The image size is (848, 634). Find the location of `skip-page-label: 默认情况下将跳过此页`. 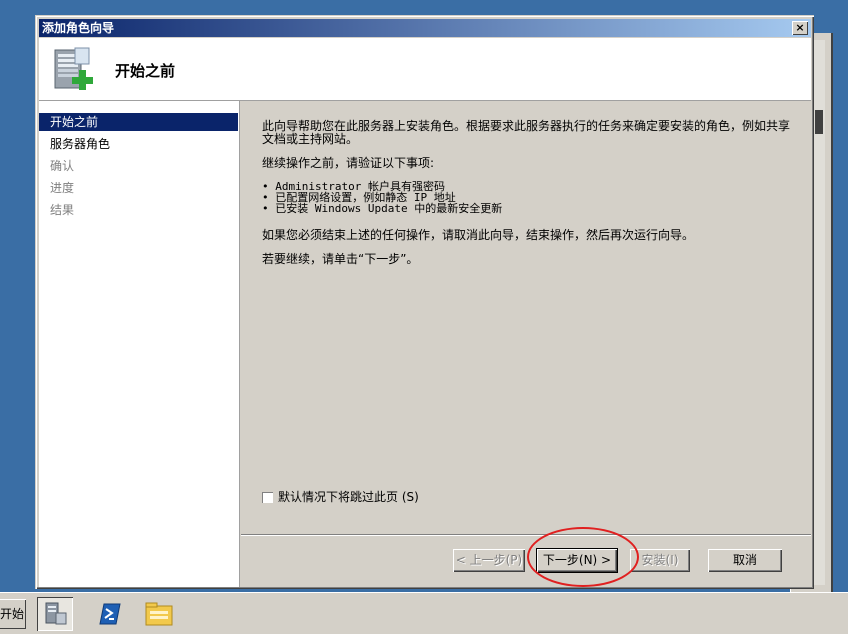

skip-page-label: 默认情况下将跳过此页 is located at coordinates (338, 497).